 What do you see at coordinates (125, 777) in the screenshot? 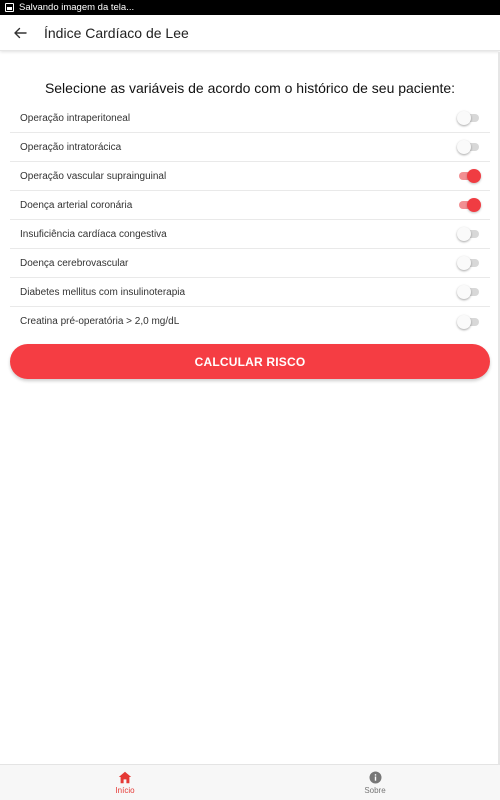
I see `home-icon` at bounding box center [125, 777].